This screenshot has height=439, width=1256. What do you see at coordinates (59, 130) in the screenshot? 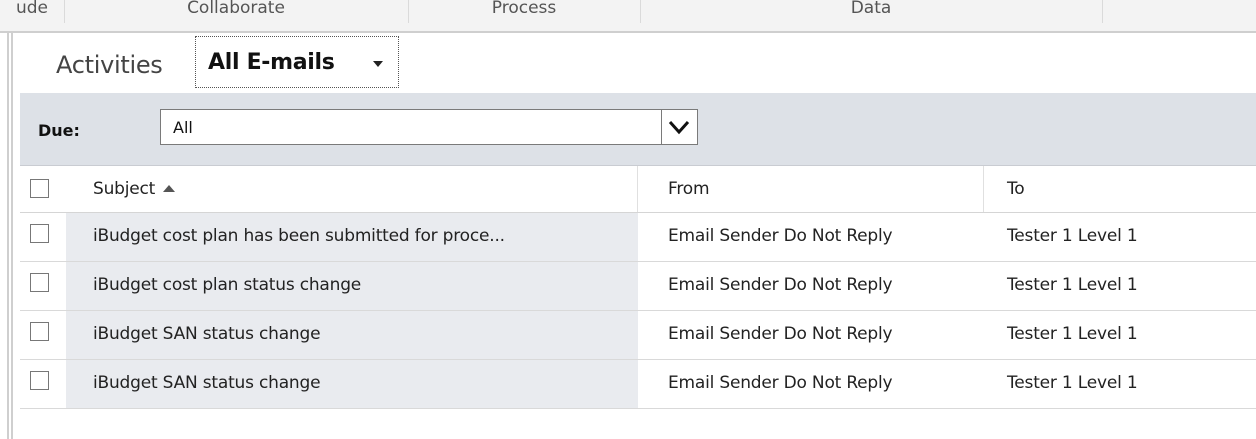
I see `due-label: Due:` at bounding box center [59, 130].